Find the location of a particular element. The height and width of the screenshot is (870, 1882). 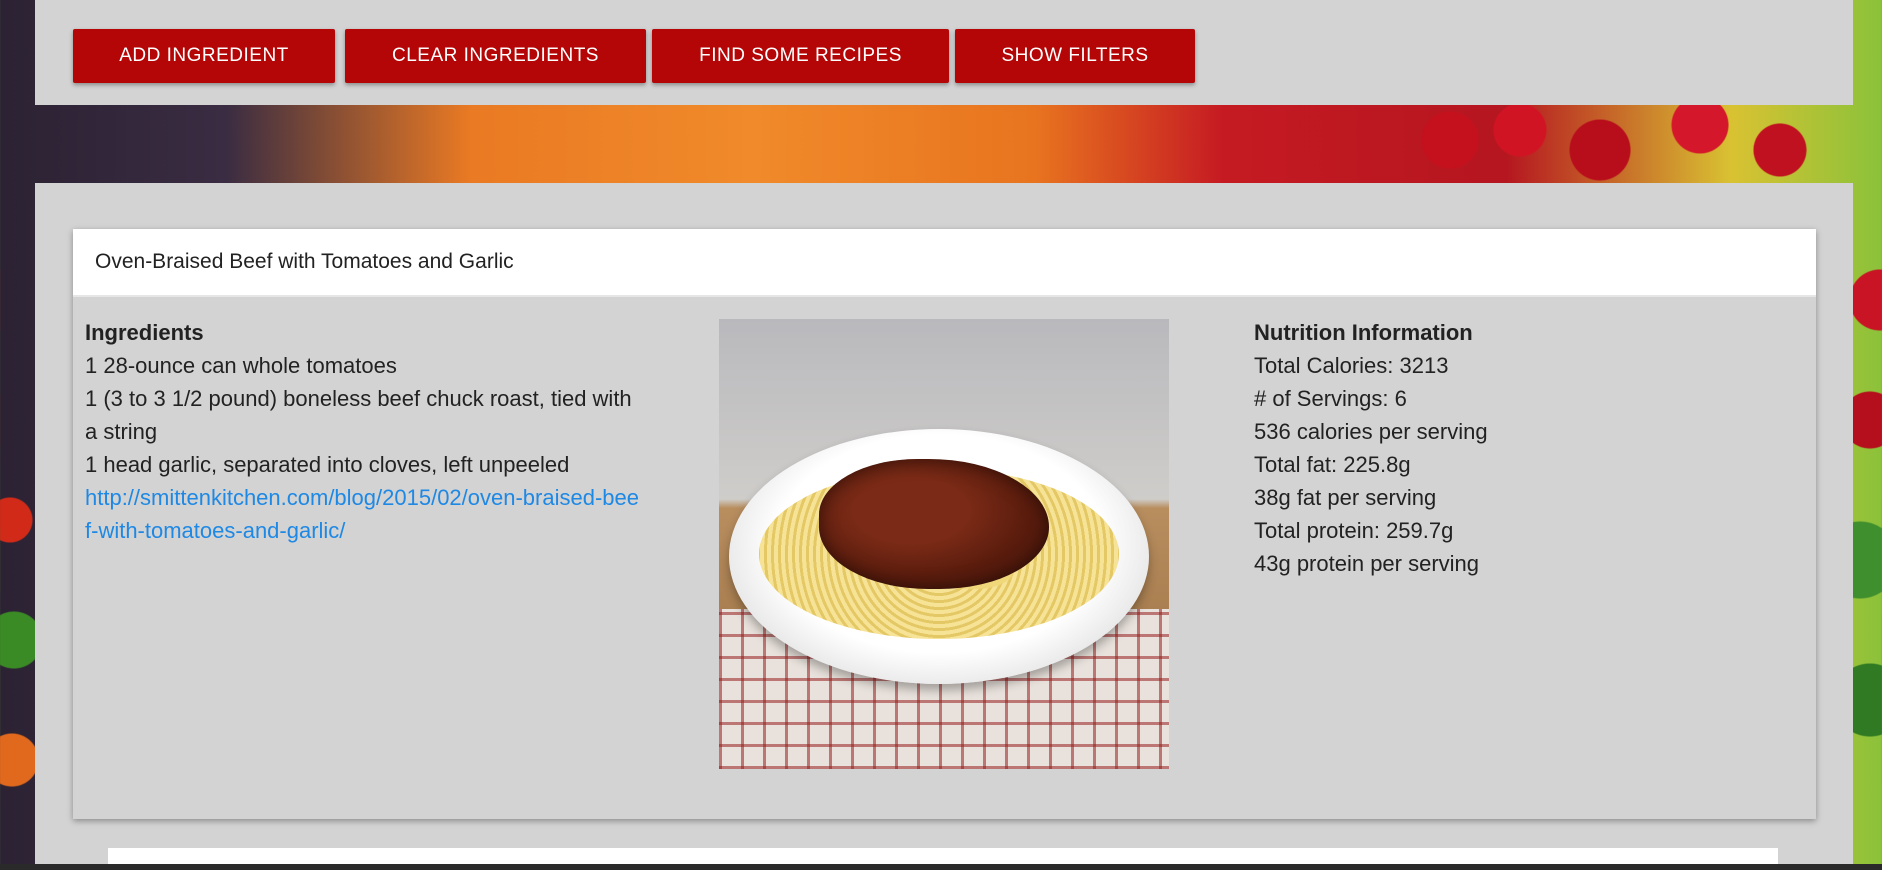

recipe-image is located at coordinates (944, 544).